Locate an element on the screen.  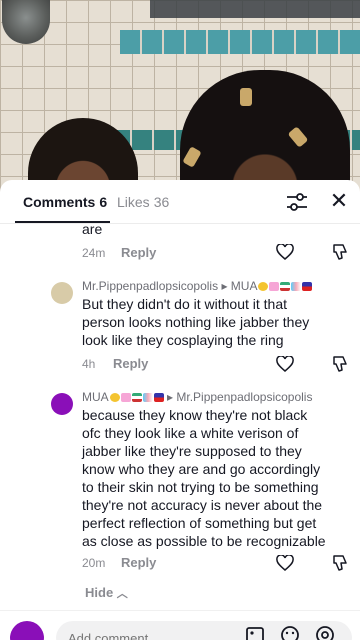
comment-text: jabber like they're supposed to they is located at coordinates (192, 451).